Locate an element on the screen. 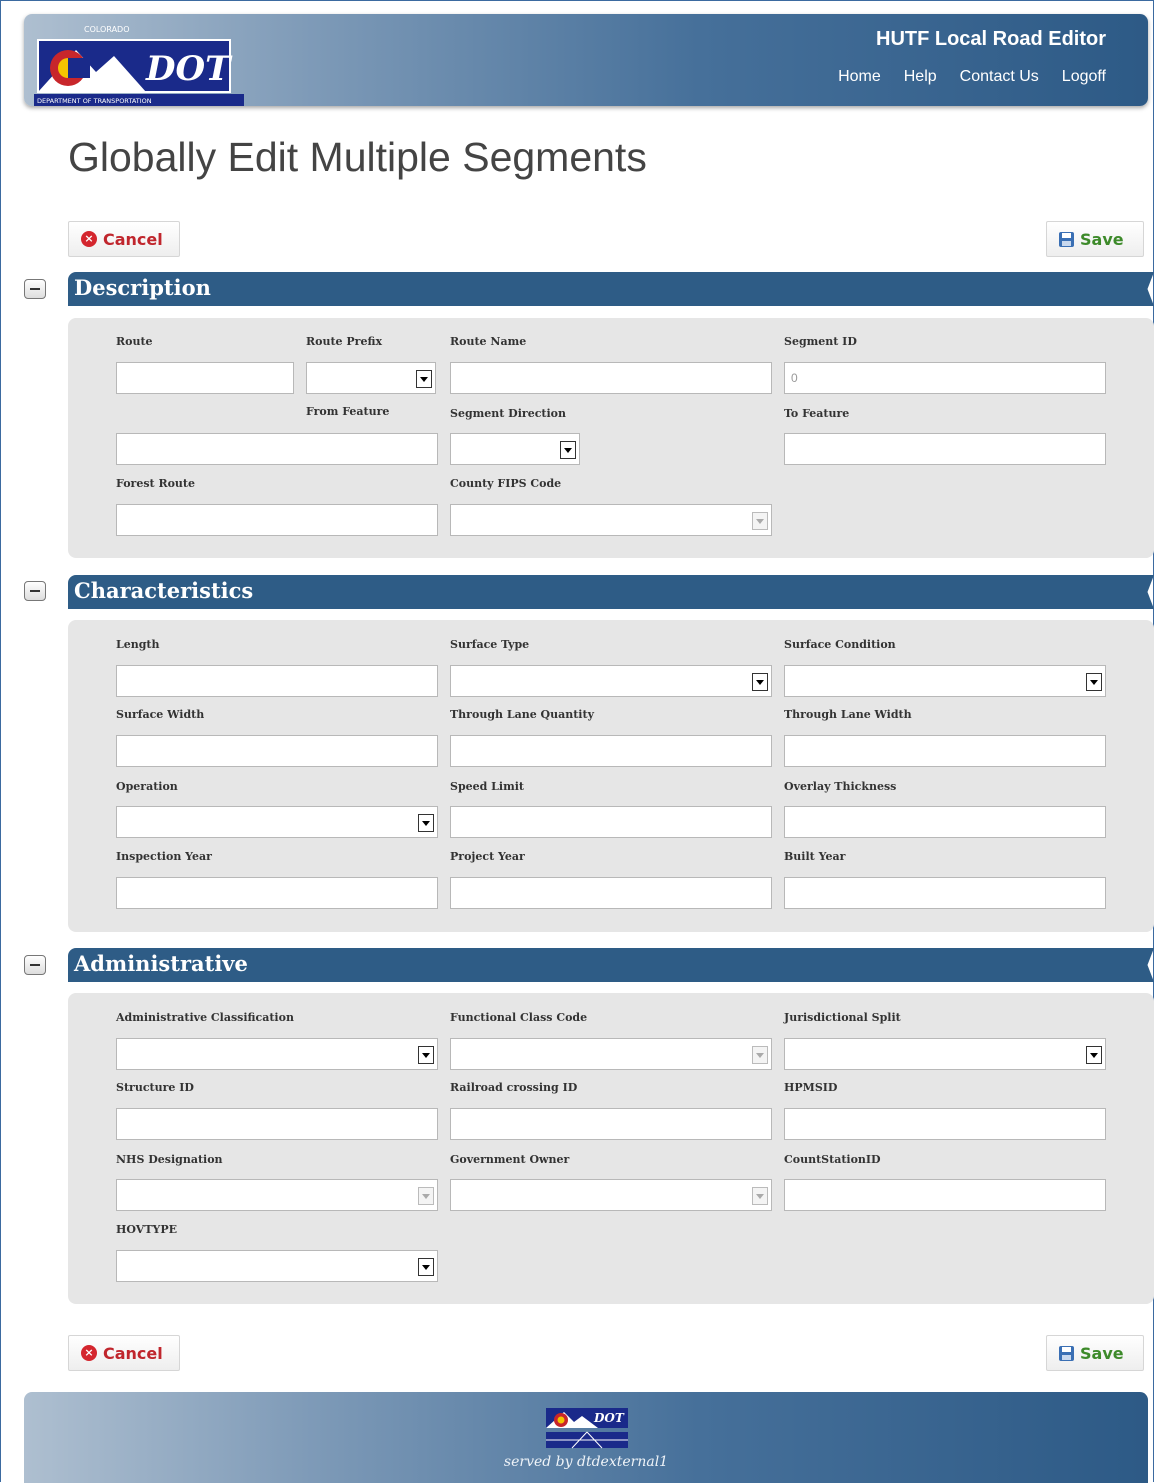  functional-class-select is located at coordinates (611, 1054).